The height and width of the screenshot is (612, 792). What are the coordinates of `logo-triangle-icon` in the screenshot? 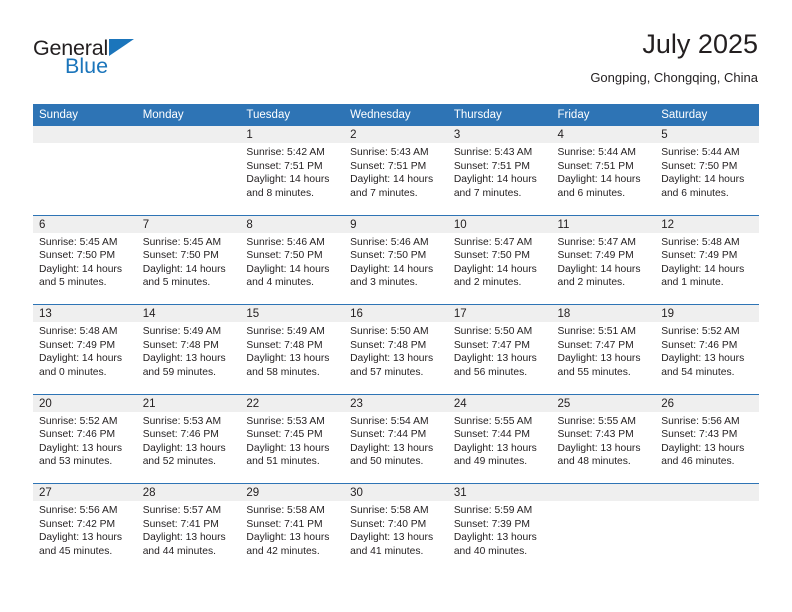 It's located at (121, 47).